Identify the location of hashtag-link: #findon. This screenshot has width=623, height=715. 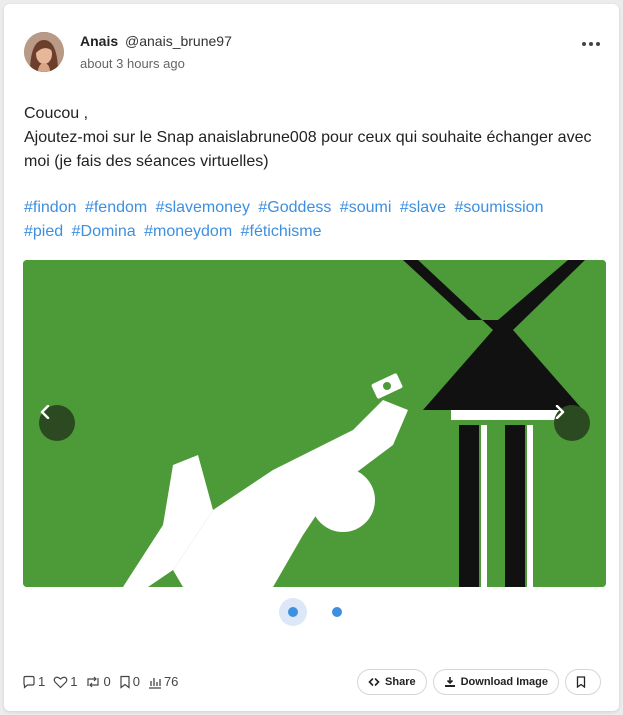
(50, 207).